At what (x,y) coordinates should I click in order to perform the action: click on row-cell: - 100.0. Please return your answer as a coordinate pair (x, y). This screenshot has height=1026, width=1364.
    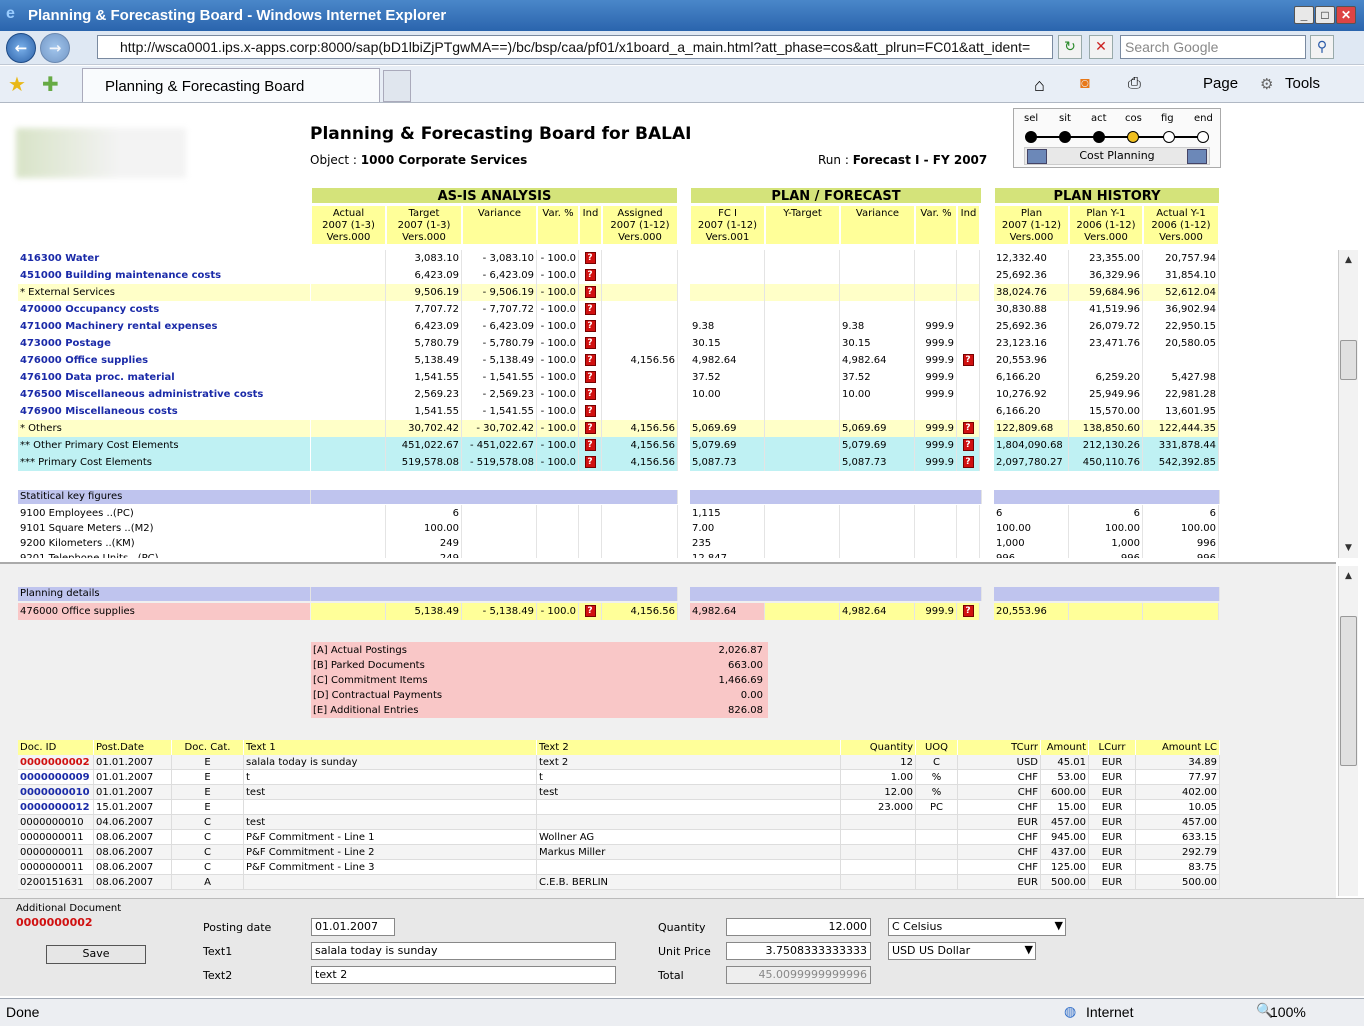
    Looking at the image, I should click on (558, 309).